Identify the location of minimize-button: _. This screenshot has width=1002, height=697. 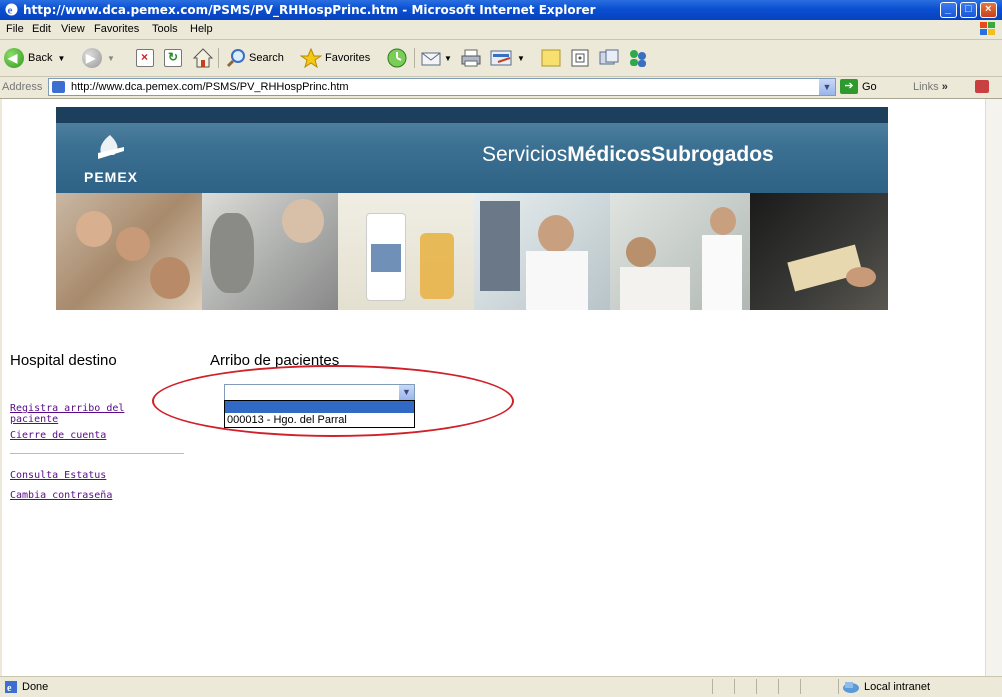
(948, 10).